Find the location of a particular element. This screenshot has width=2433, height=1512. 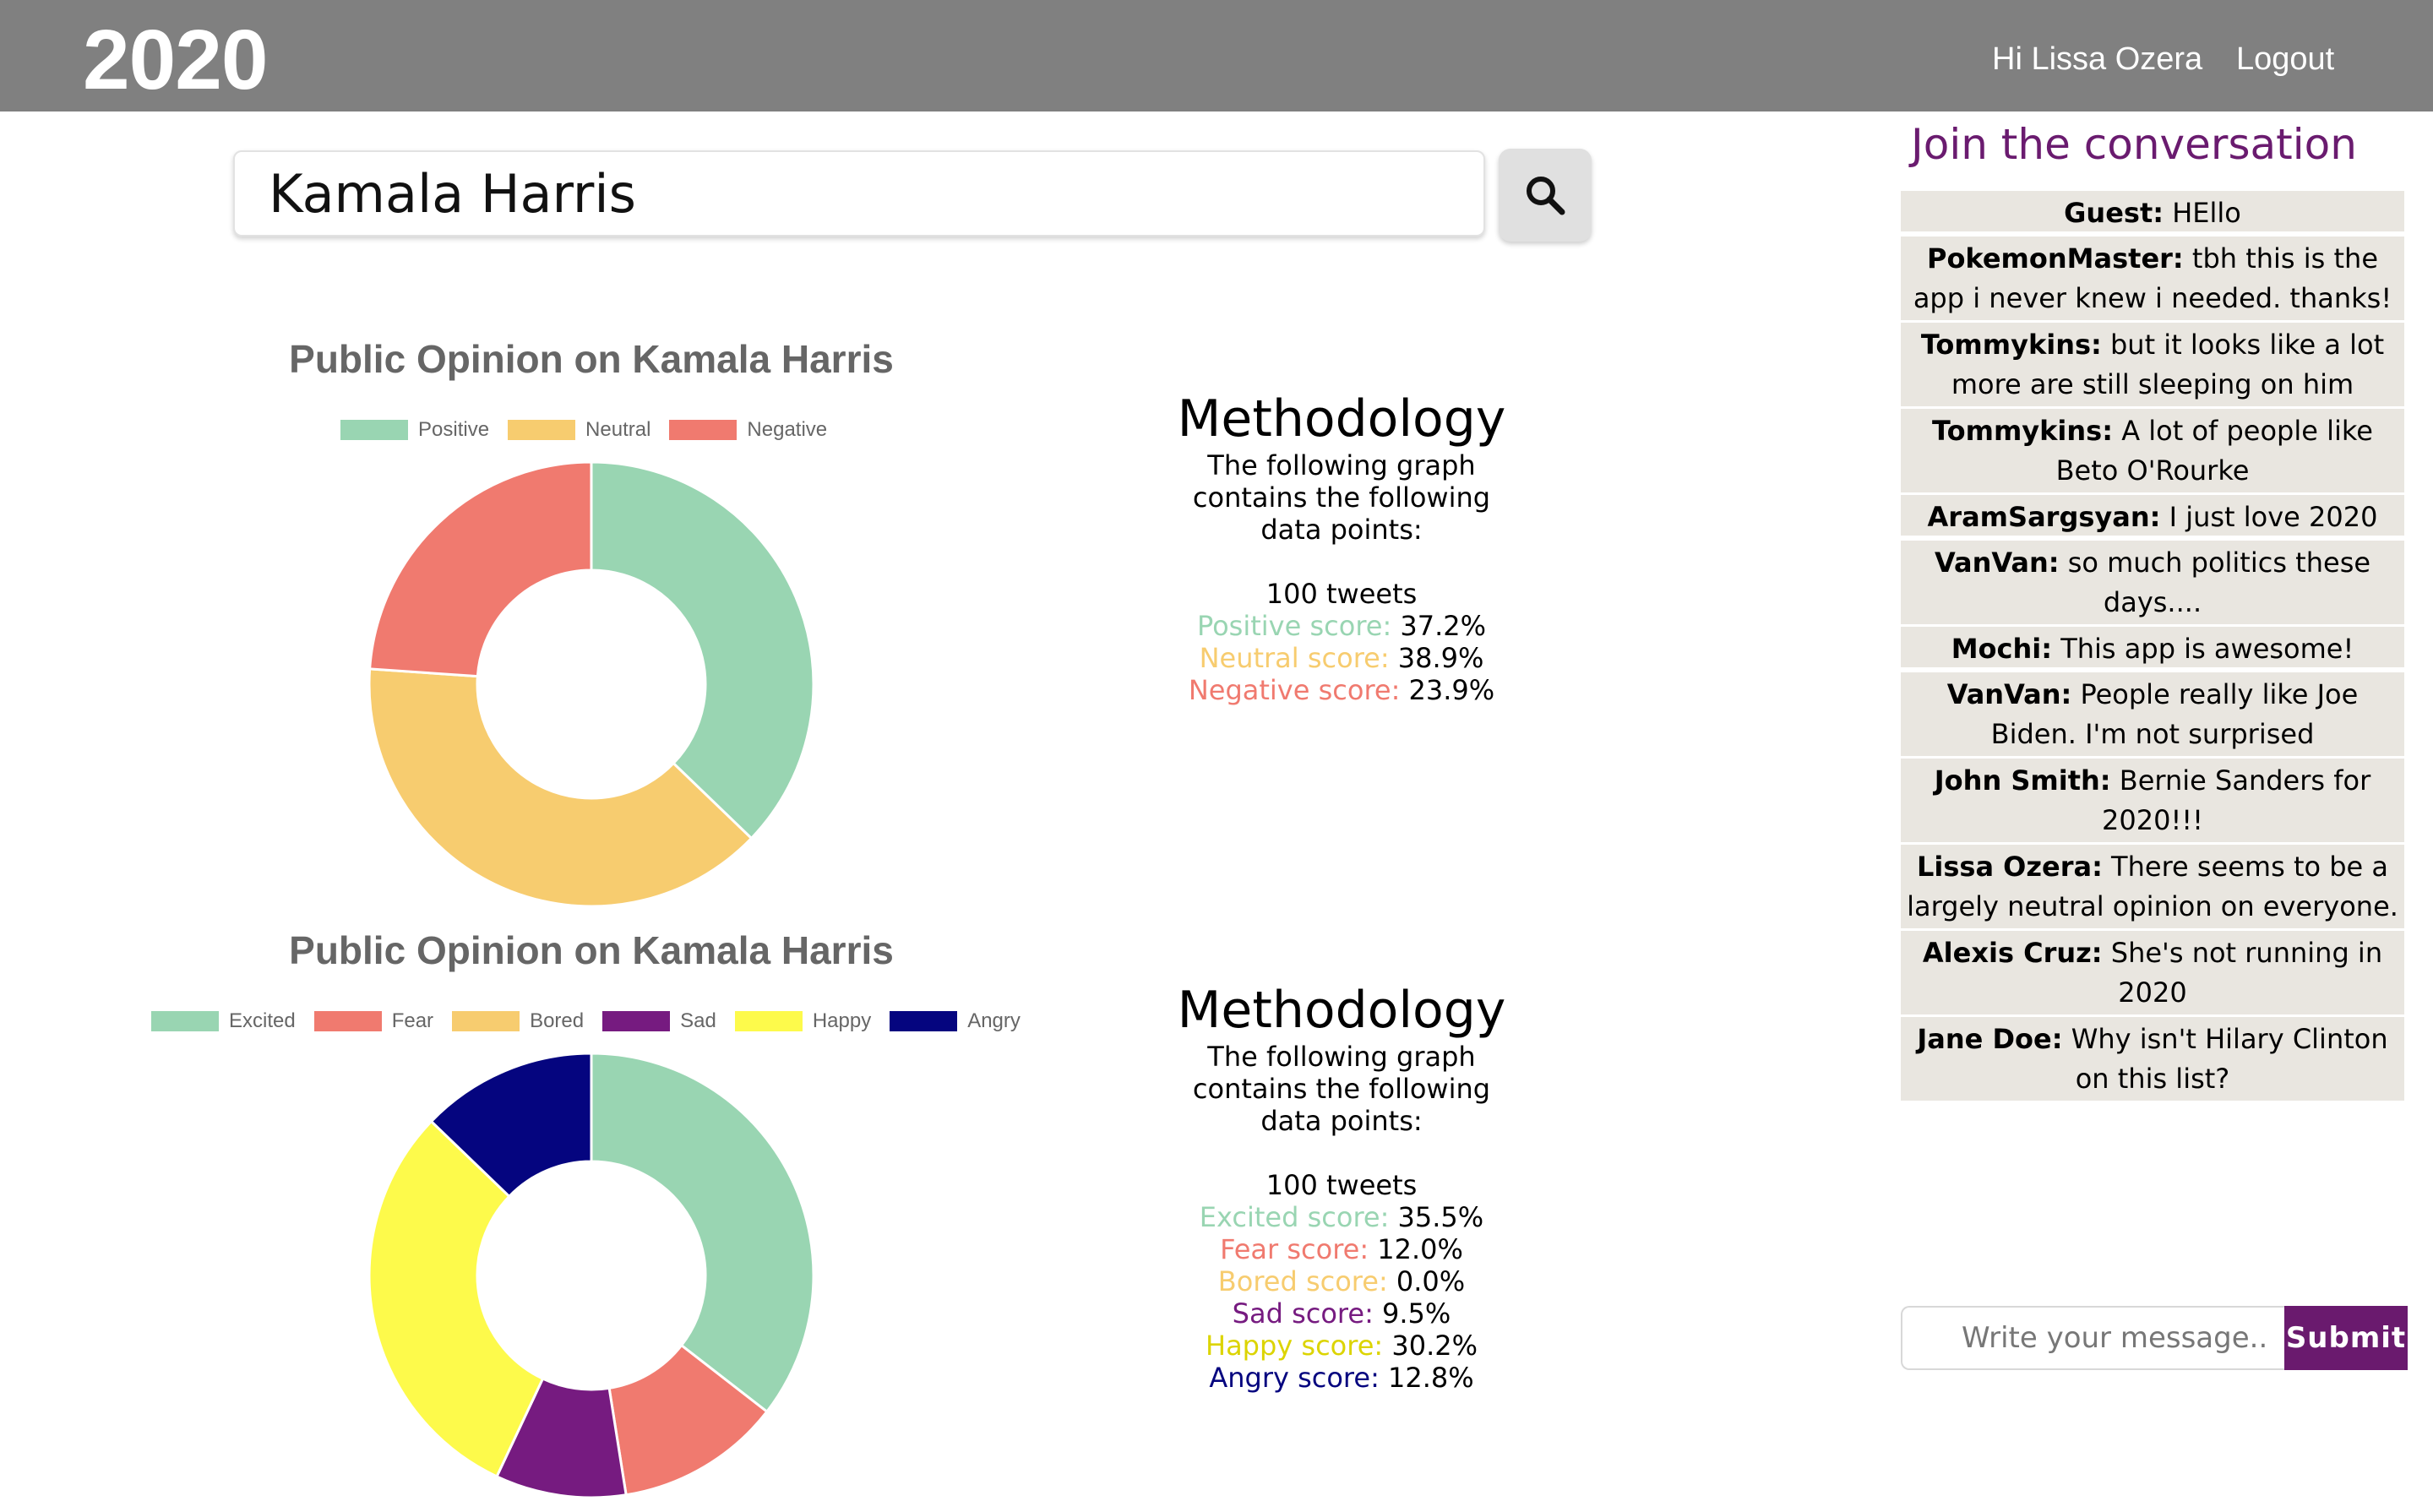

chat-username: John Smith: is located at coordinates (2023, 780).